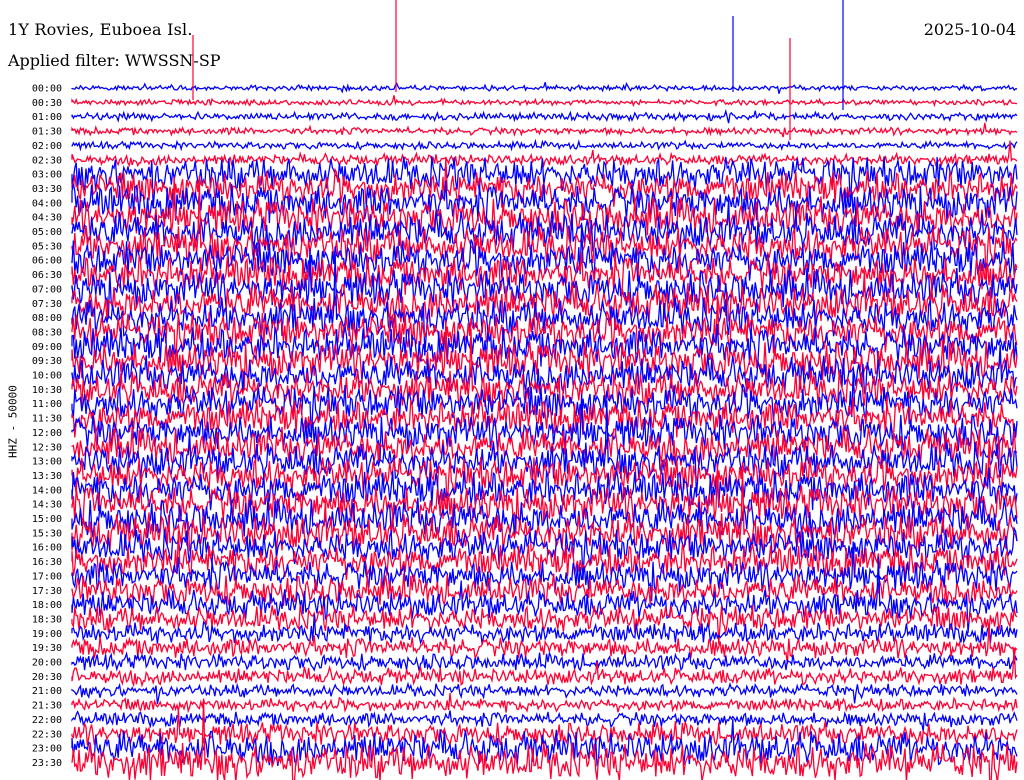 The image size is (1024, 780). Describe the element at coordinates (47, 548) in the screenshot. I see `row-time-label: 16:00` at that location.